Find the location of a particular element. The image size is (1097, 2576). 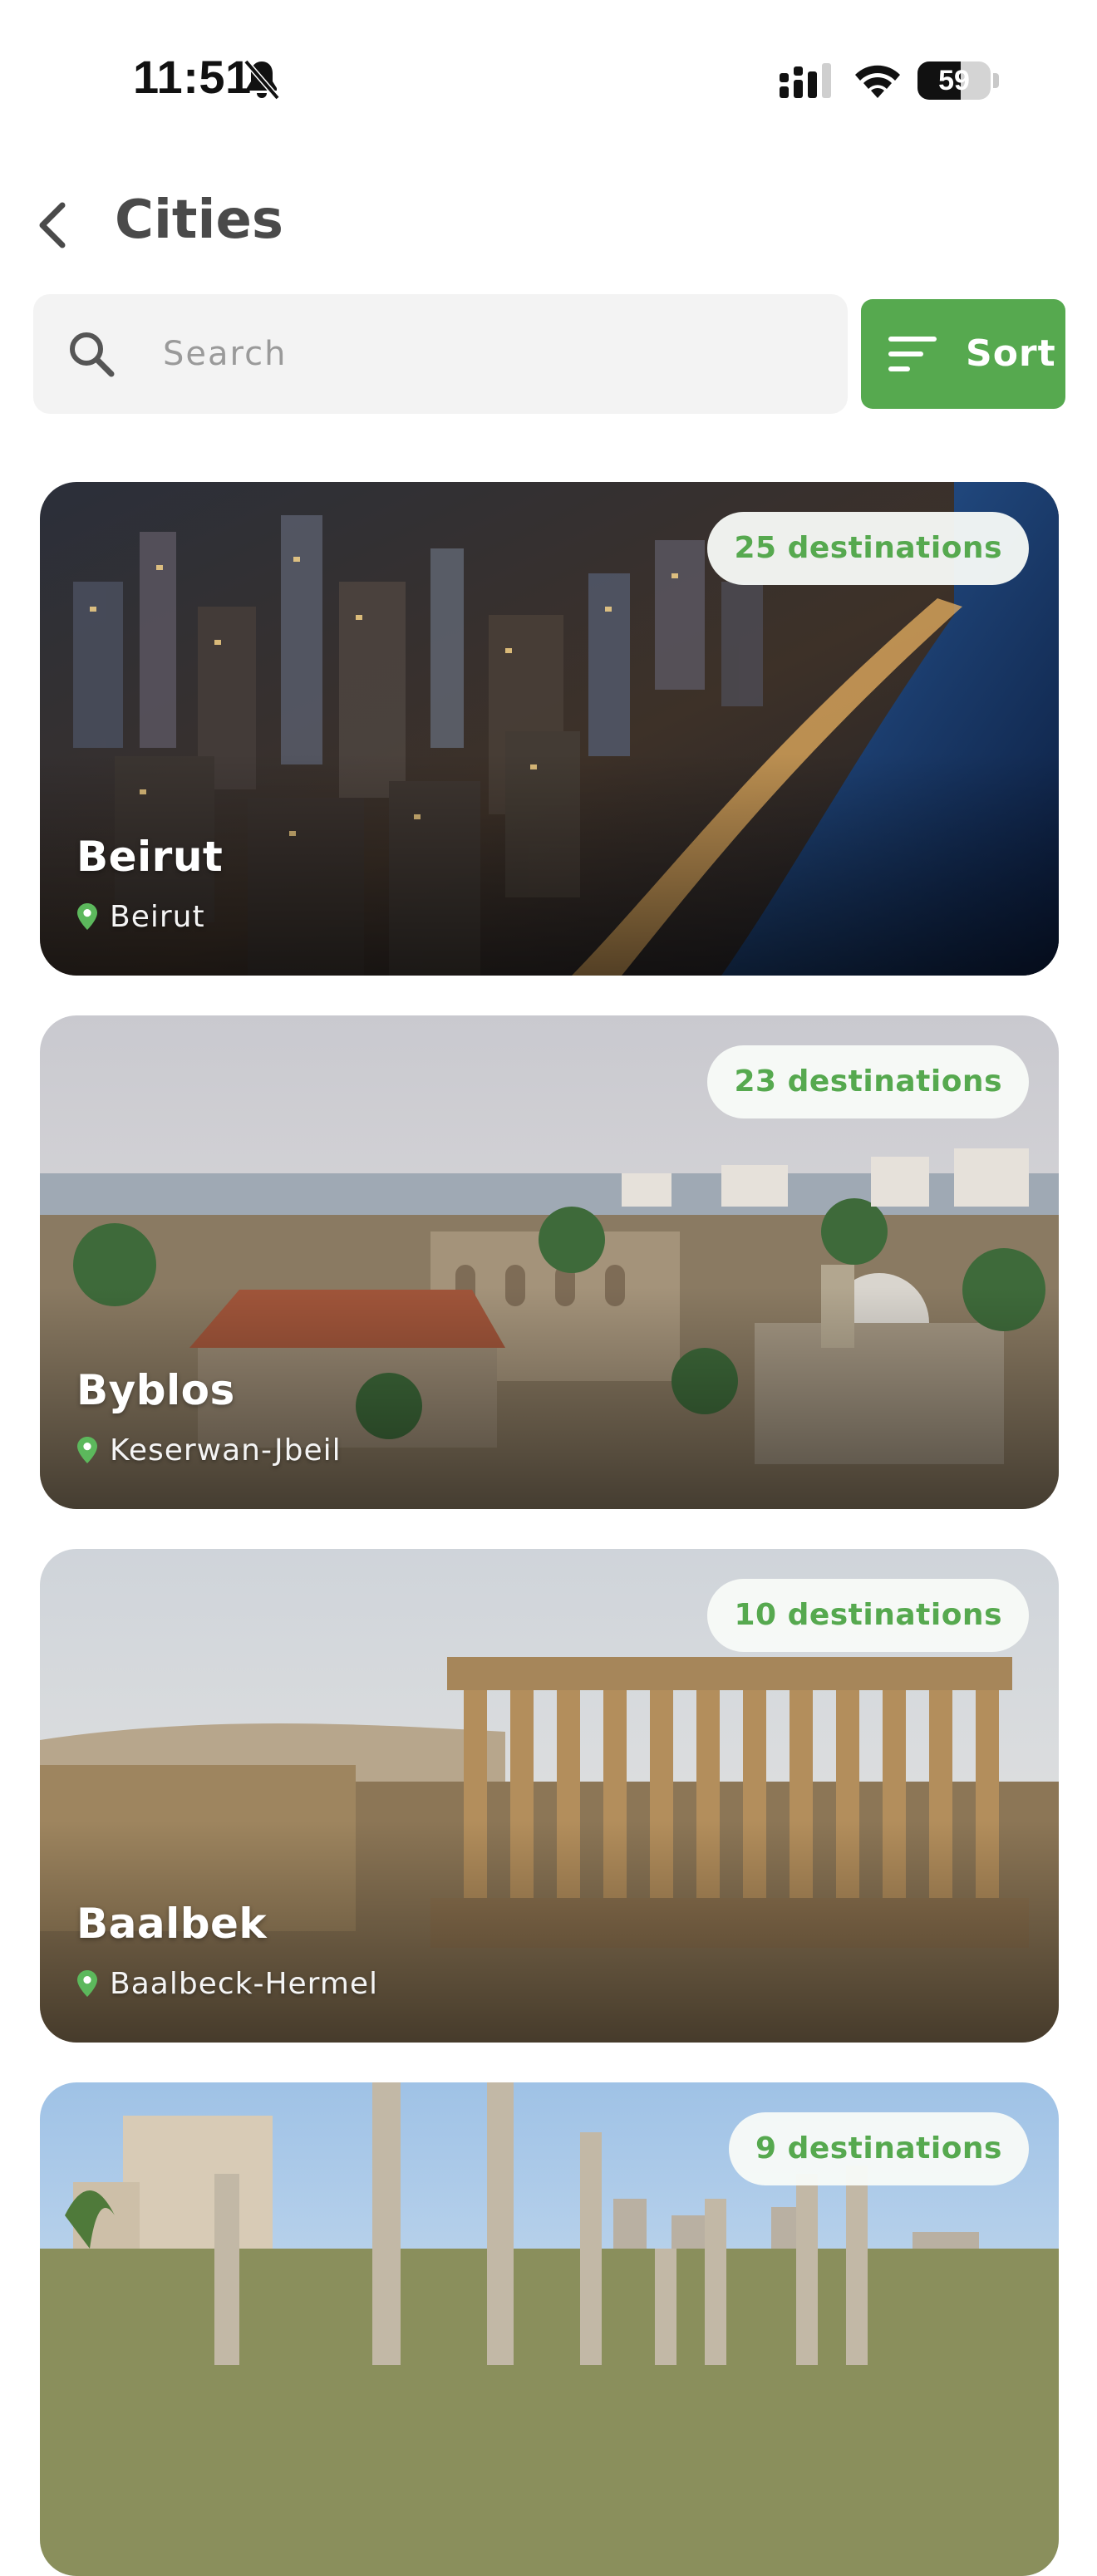

signal-icon is located at coordinates (806, 80).